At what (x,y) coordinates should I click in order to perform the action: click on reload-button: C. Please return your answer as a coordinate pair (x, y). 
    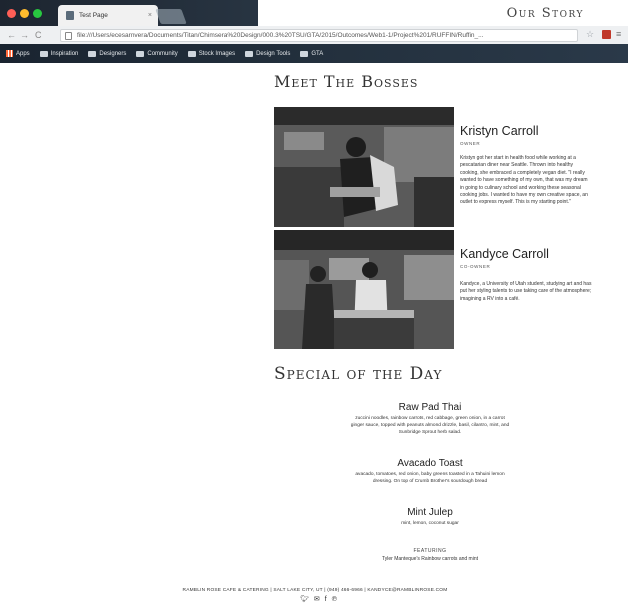
    Looking at the image, I should click on (38, 35).